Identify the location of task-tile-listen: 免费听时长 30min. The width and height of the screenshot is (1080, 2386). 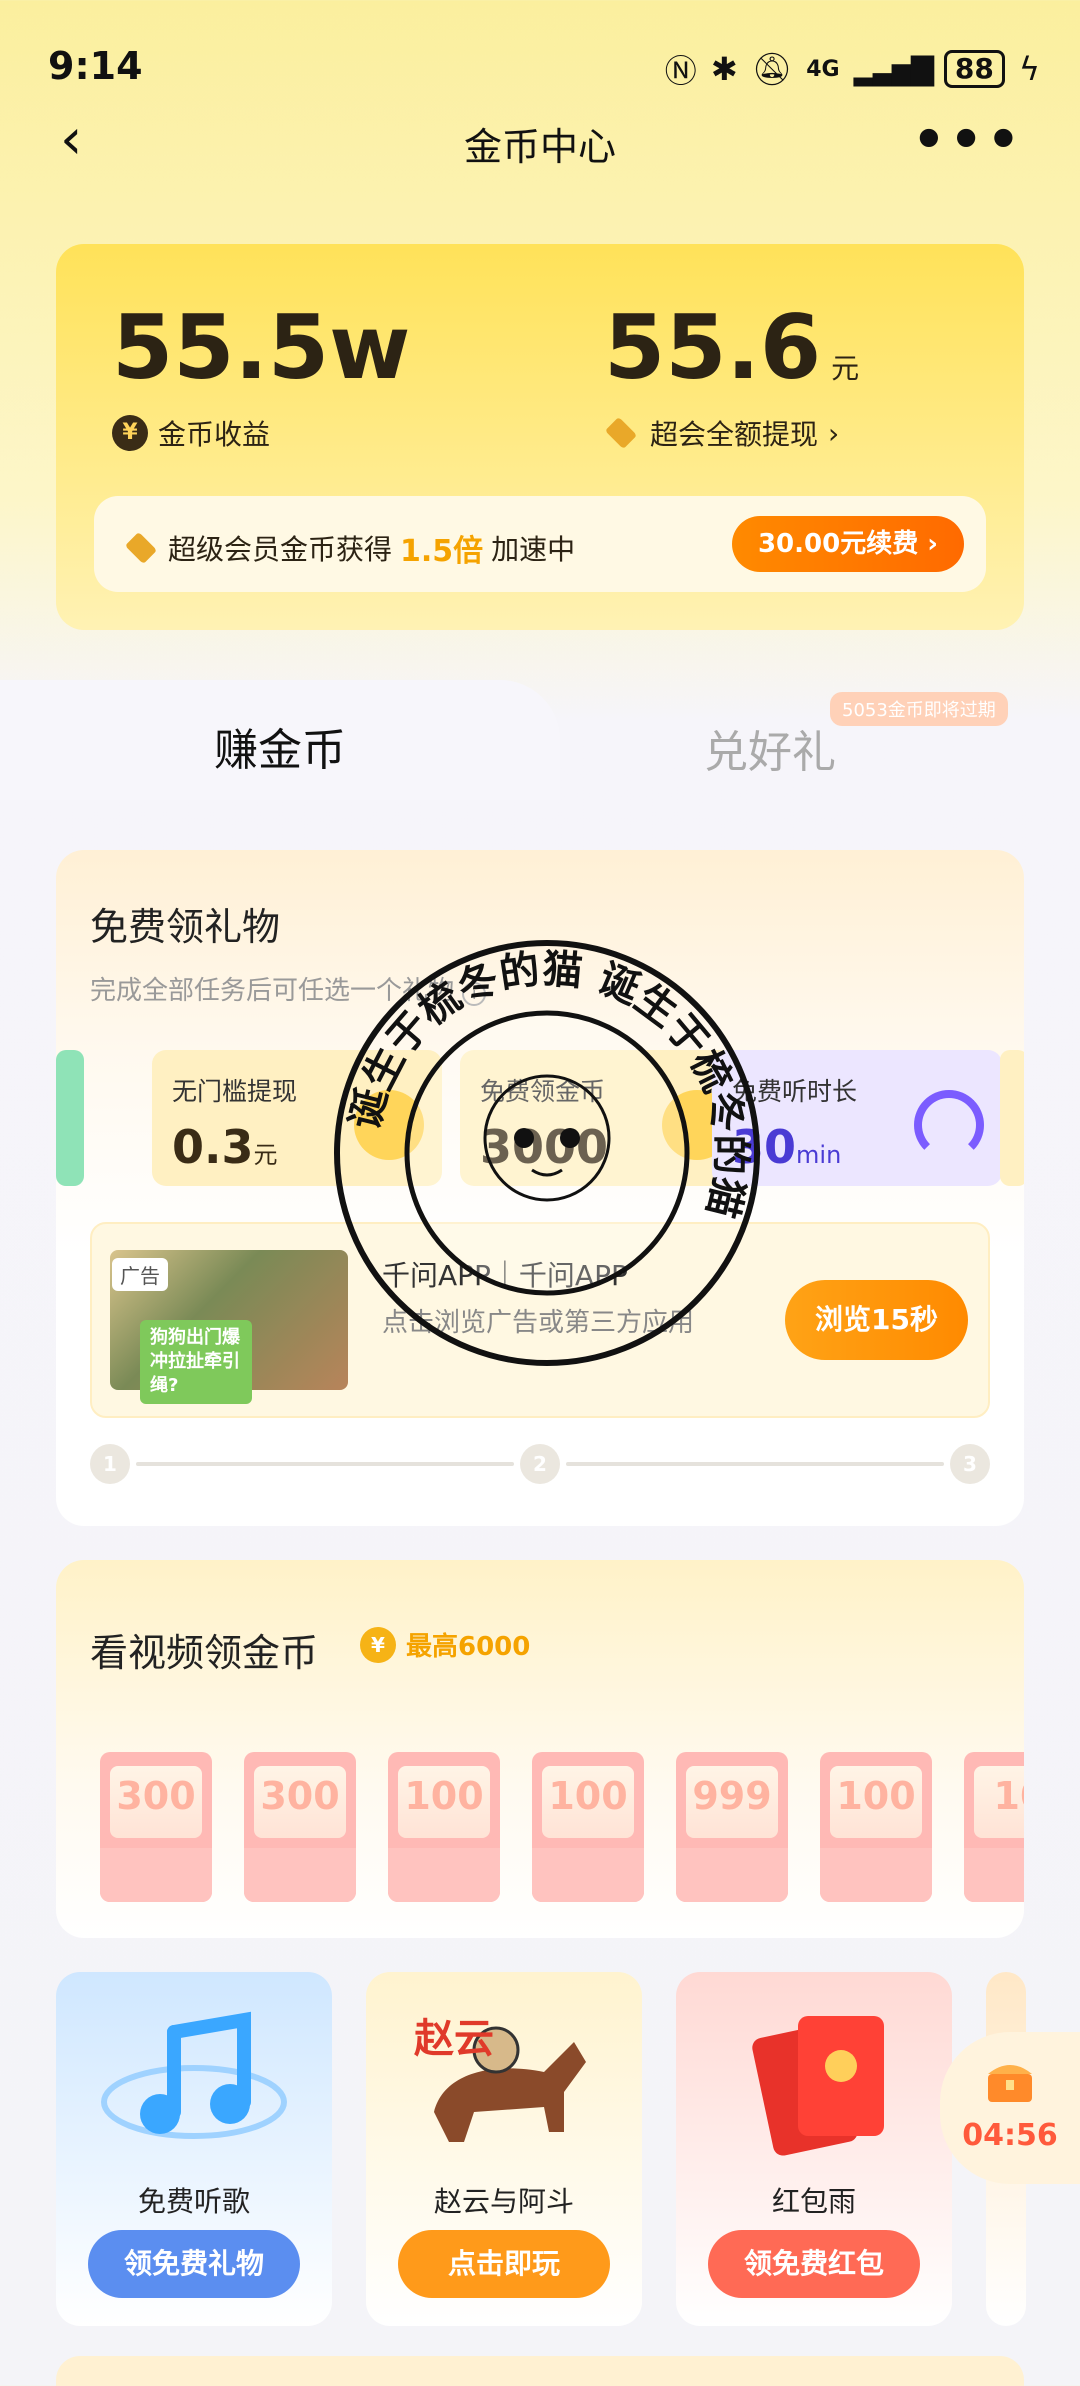
(857, 1118).